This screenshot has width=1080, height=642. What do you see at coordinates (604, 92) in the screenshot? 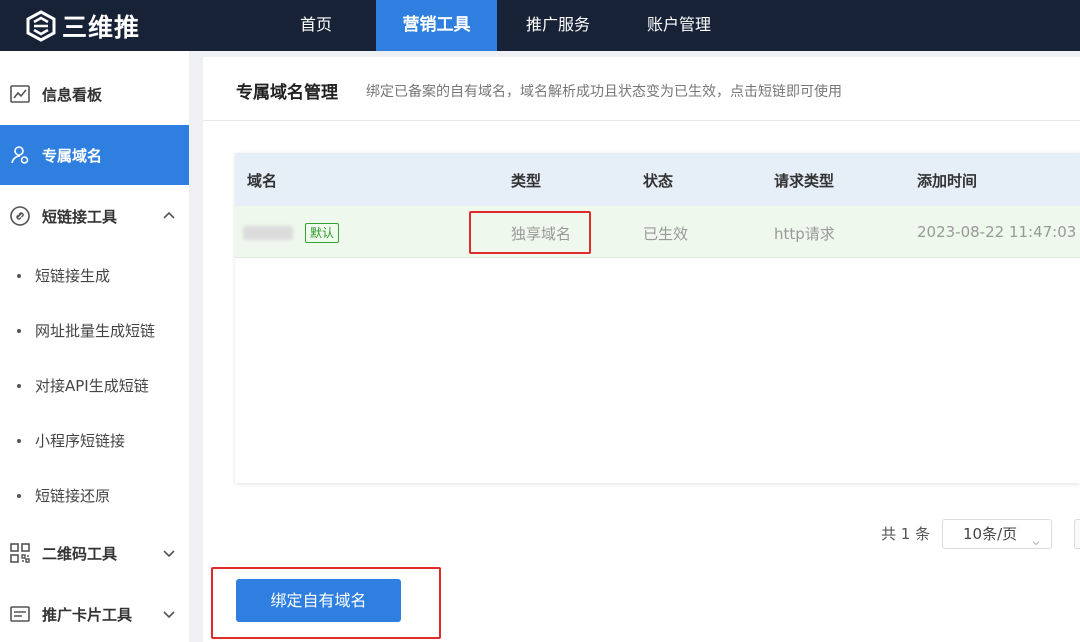
I see `page-description: 绑定已备案的自有域名，域名解析成功且状态变为已生效，点击短链即可使用` at bounding box center [604, 92].